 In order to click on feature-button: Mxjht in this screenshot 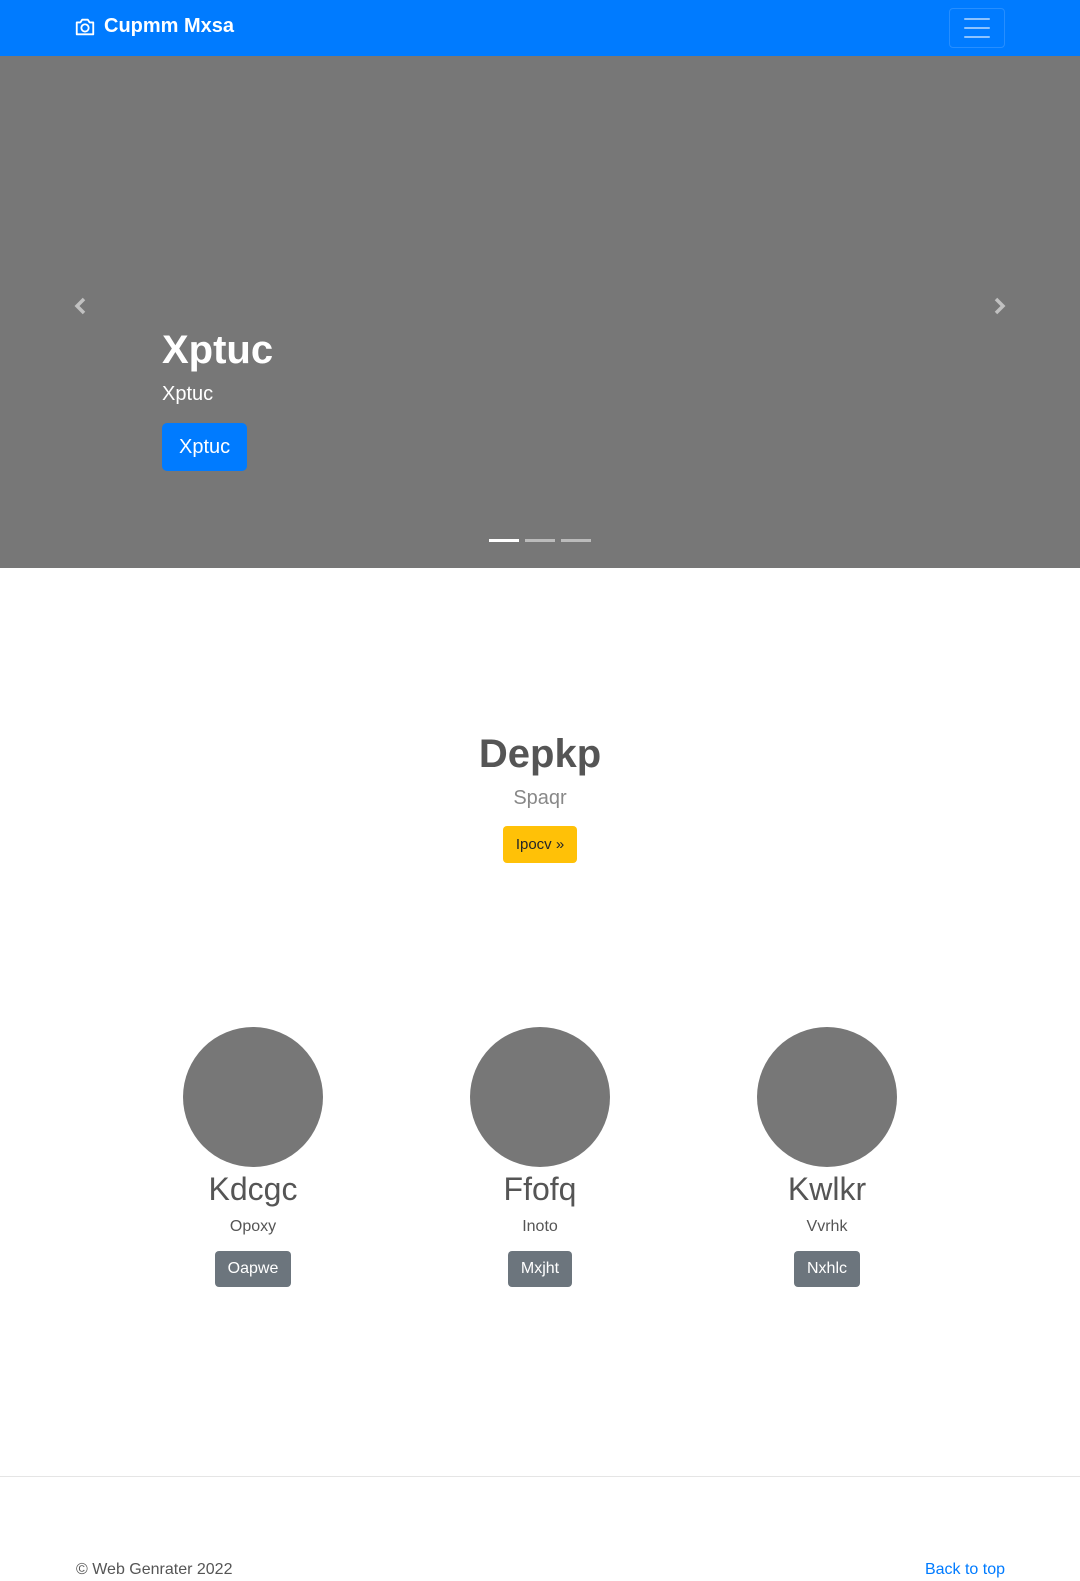, I will do `click(540, 1269)`.